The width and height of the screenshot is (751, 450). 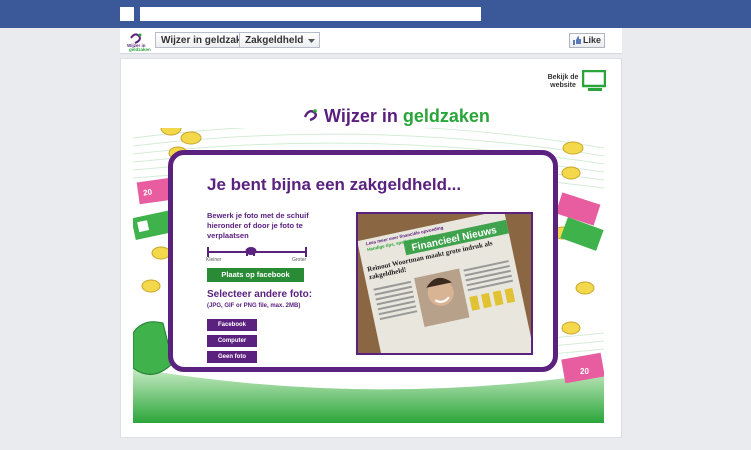 I want to click on facebook-logo-icon, so click(x=127, y=14).